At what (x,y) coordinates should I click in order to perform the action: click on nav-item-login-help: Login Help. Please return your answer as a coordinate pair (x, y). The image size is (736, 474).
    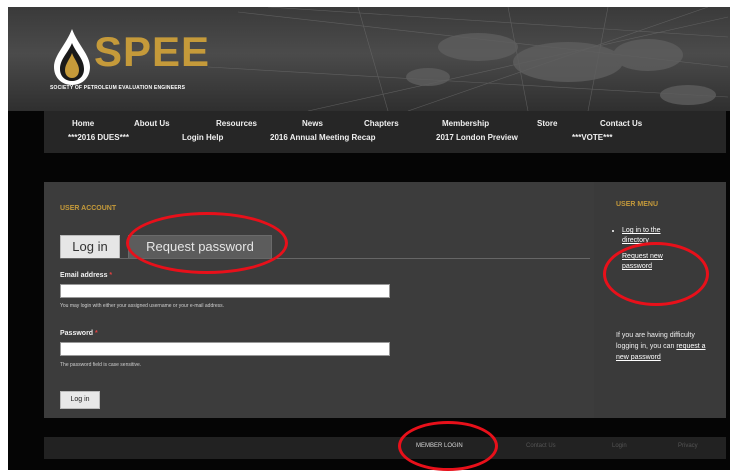
    Looking at the image, I should click on (202, 137).